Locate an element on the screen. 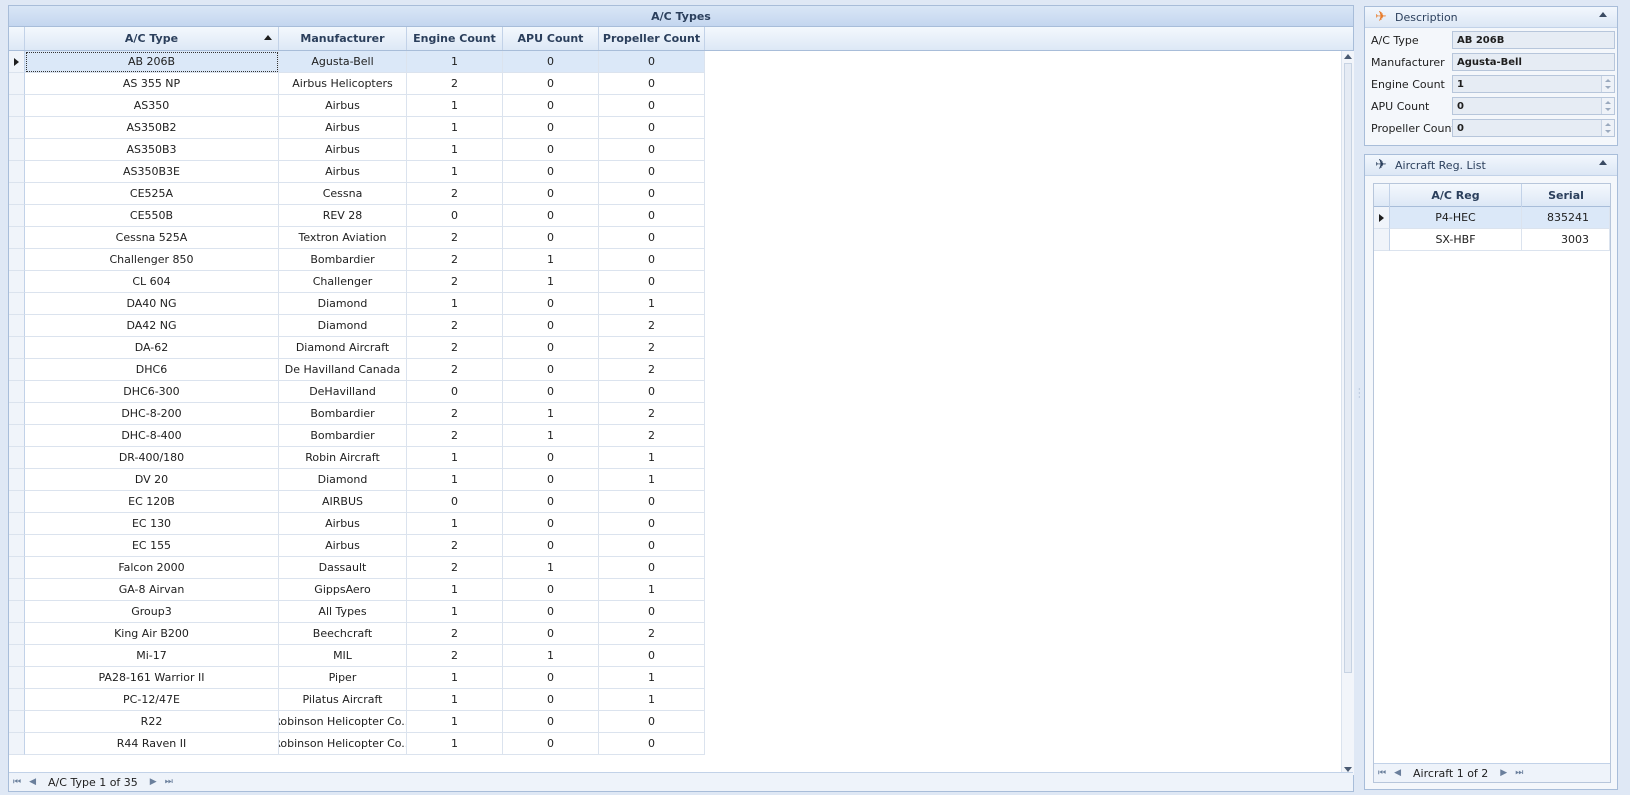  cell-manufacturer: Airbus is located at coordinates (343, 150).